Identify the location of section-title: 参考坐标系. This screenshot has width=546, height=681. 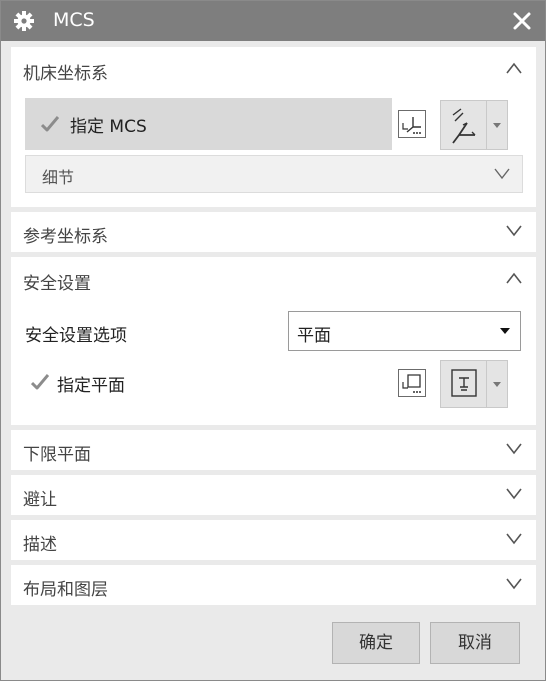
(65, 237).